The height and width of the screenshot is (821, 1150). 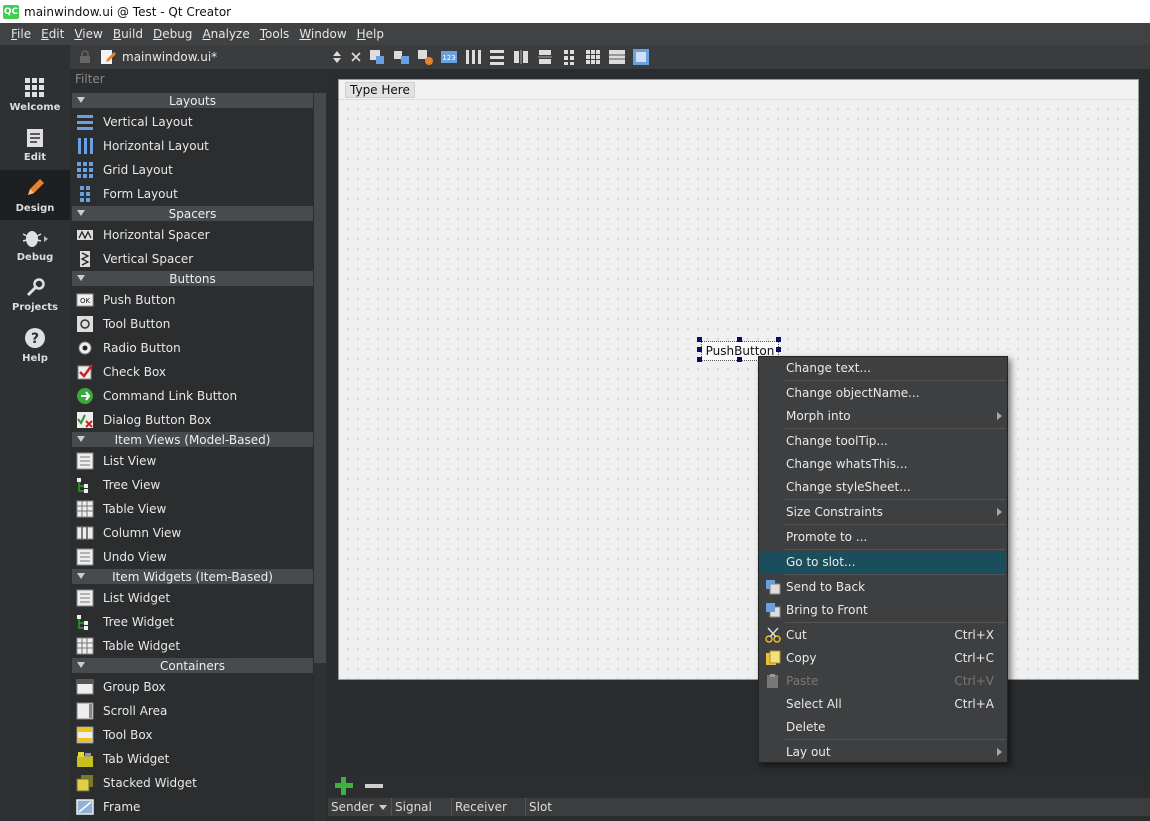 I want to click on menu-select-all: Select All Ctrl+A, so click(x=883, y=704).